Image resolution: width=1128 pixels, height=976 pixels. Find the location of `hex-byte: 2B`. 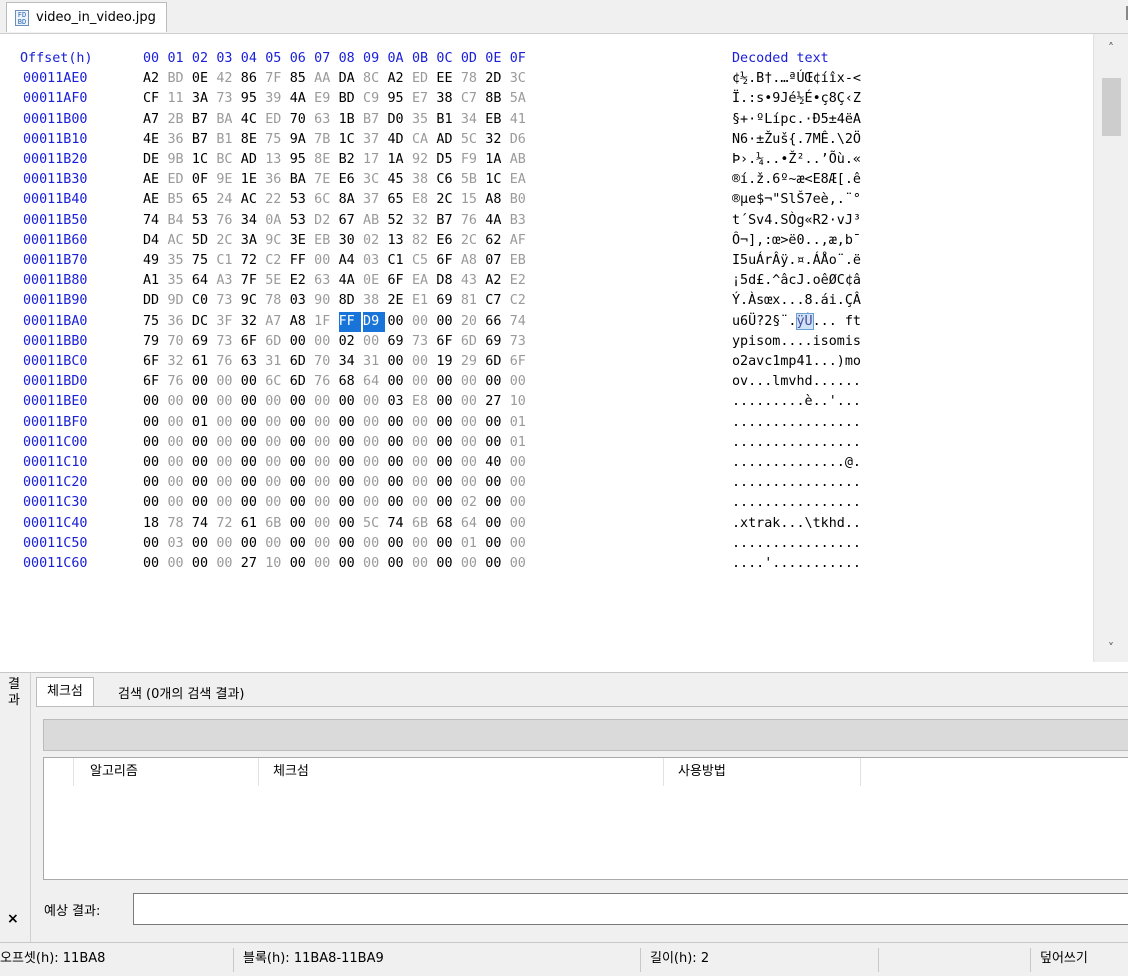

hex-byte: 2B is located at coordinates (178, 120).